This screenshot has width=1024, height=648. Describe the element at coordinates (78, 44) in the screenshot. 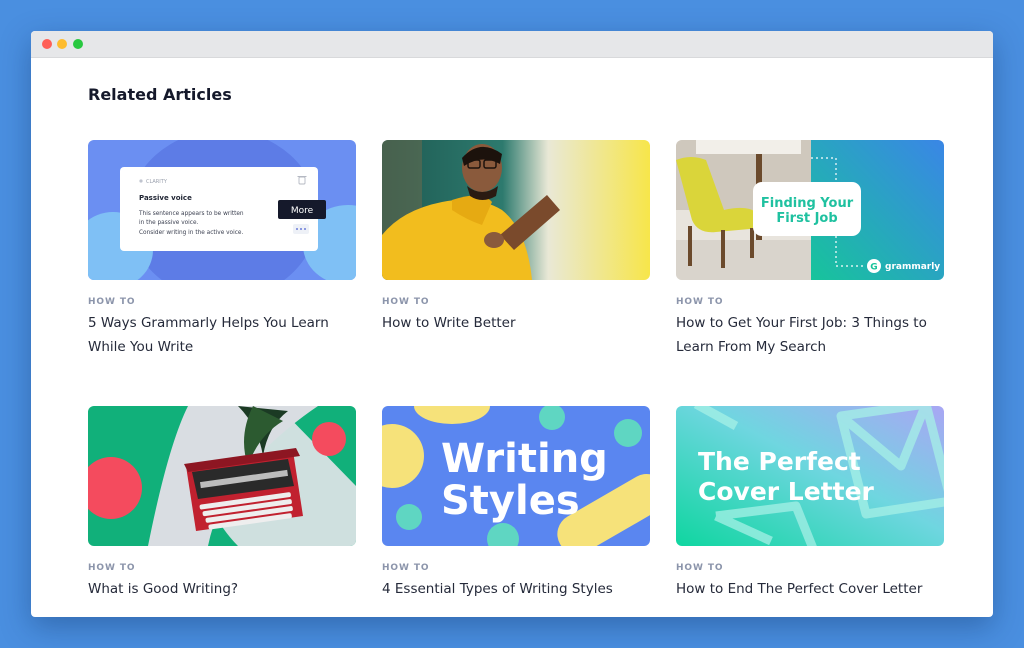

I see `maximize-window-button` at that location.